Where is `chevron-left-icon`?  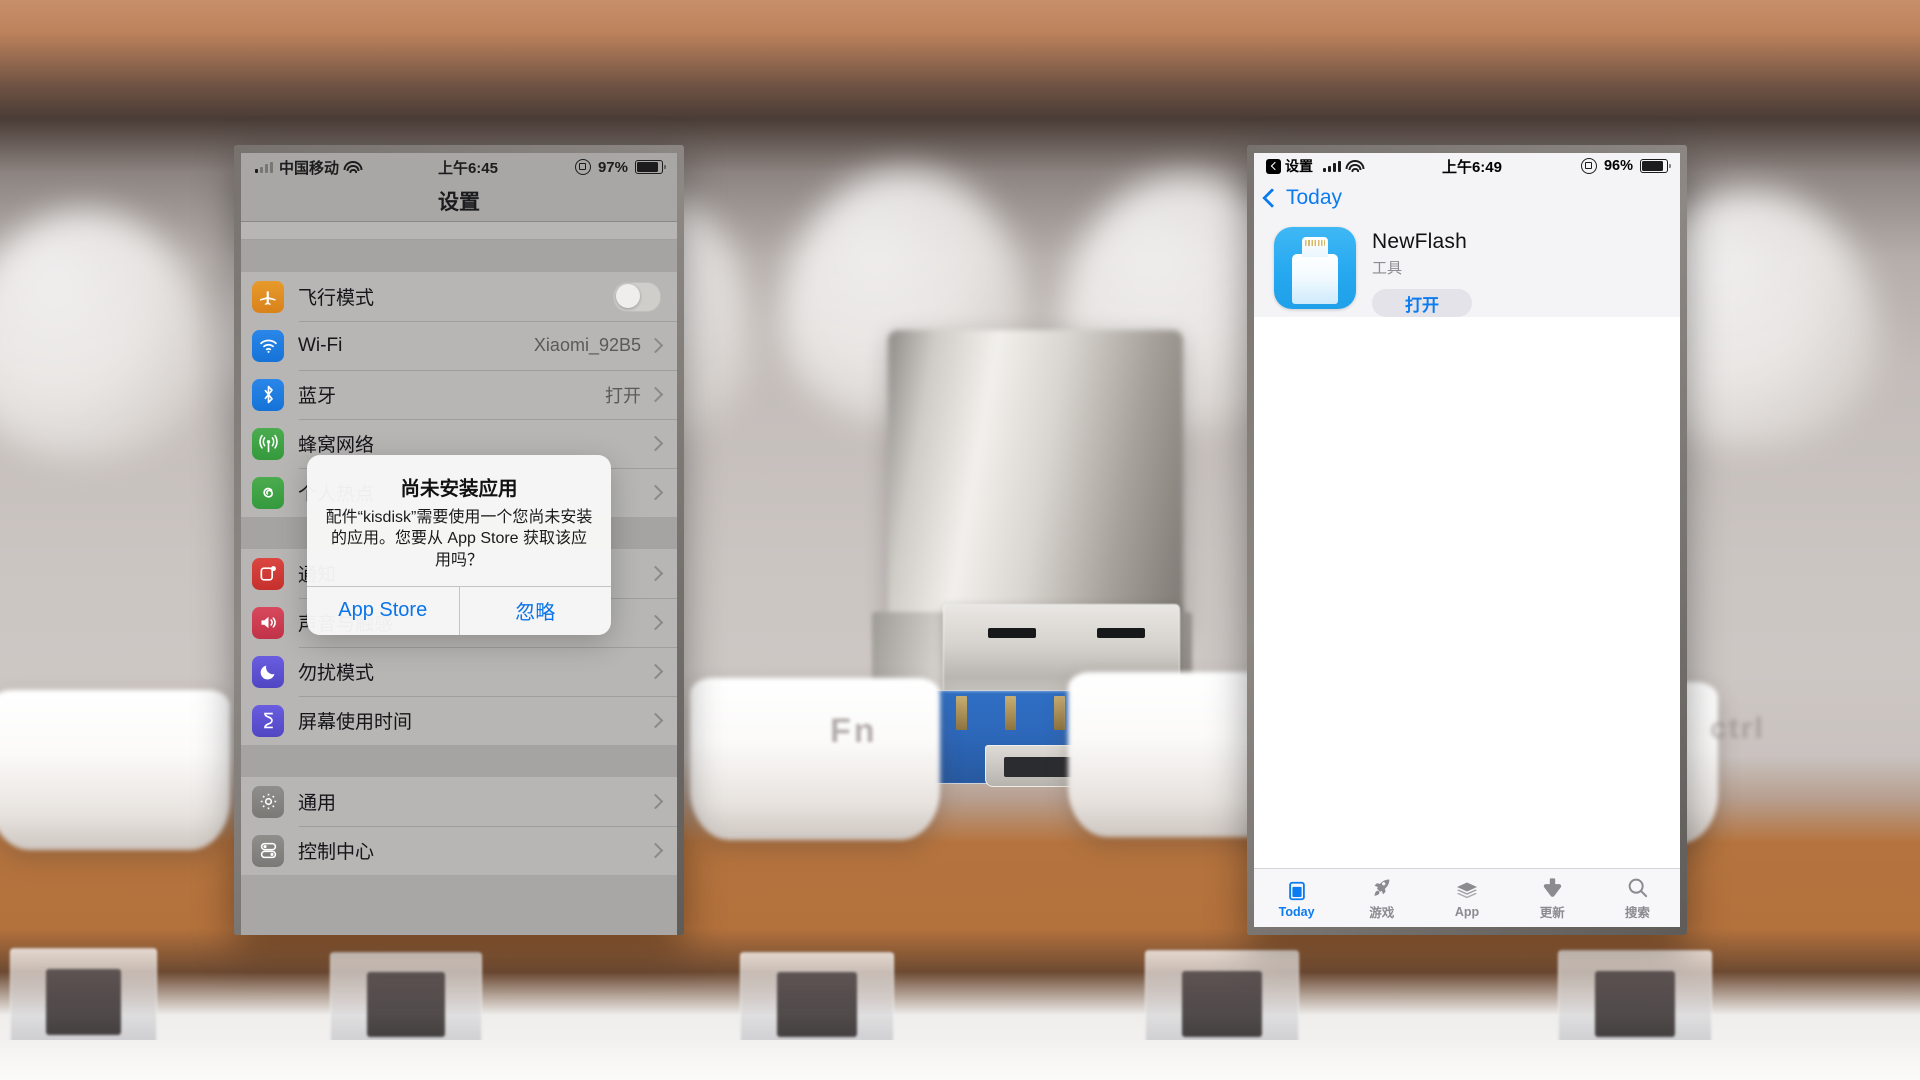
chevron-left-icon is located at coordinates (1272, 198).